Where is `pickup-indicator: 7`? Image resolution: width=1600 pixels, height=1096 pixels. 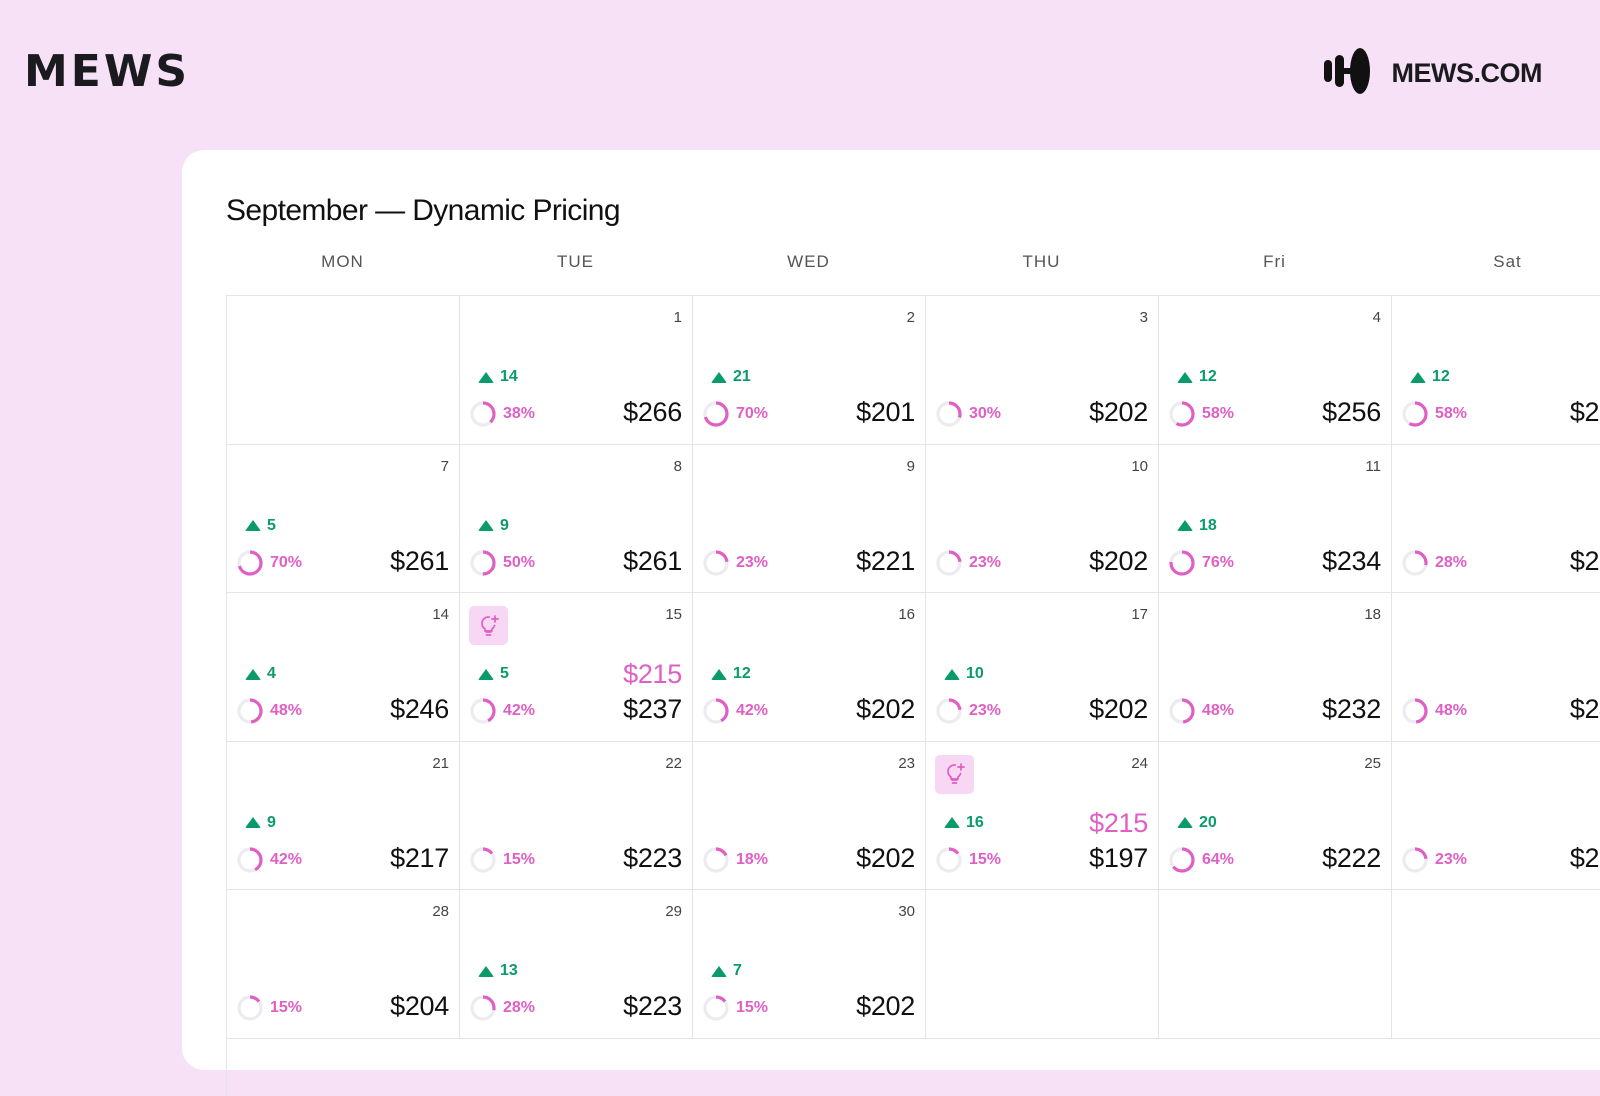 pickup-indicator: 7 is located at coordinates (726, 971).